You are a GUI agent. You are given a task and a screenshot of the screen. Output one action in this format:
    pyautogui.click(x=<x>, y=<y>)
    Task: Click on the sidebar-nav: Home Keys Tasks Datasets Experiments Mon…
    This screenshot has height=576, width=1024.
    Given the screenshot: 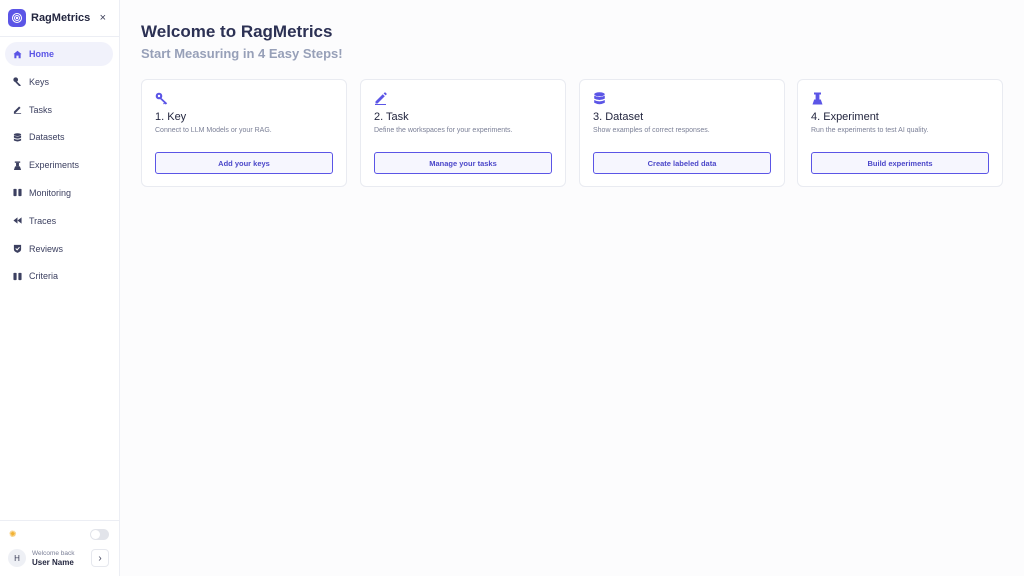 What is the action you would take?
    pyautogui.click(x=59, y=162)
    